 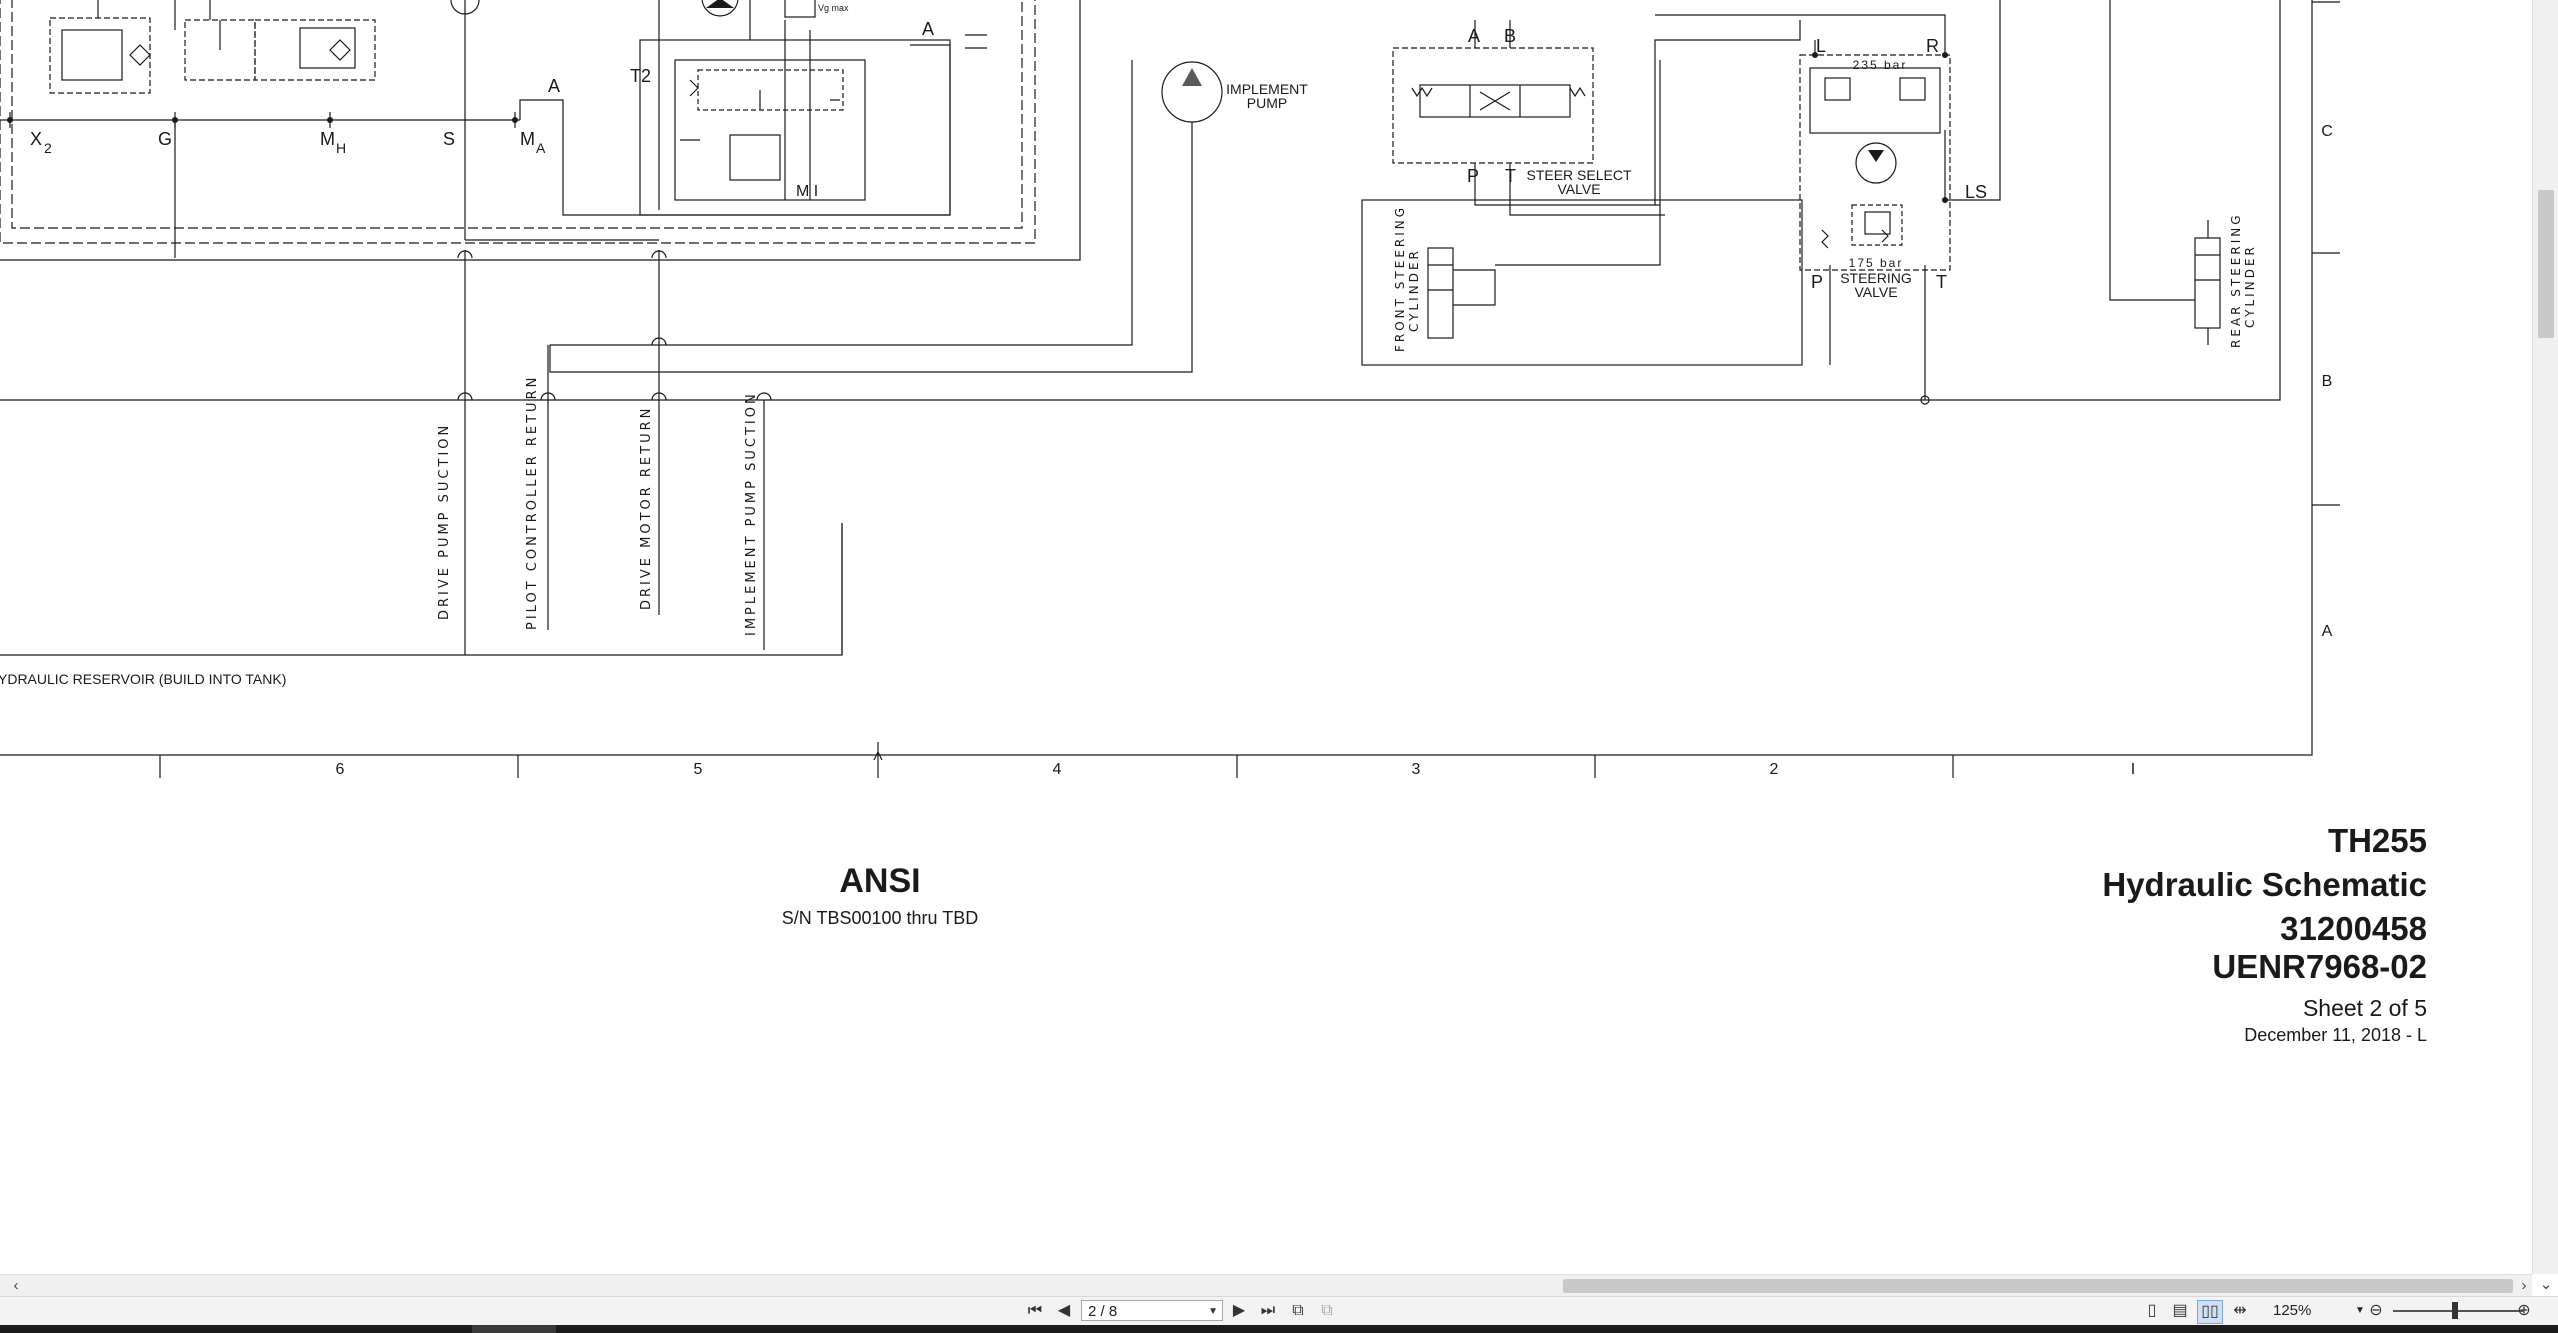 I want to click on ansi-title: ANSI, so click(x=880, y=881).